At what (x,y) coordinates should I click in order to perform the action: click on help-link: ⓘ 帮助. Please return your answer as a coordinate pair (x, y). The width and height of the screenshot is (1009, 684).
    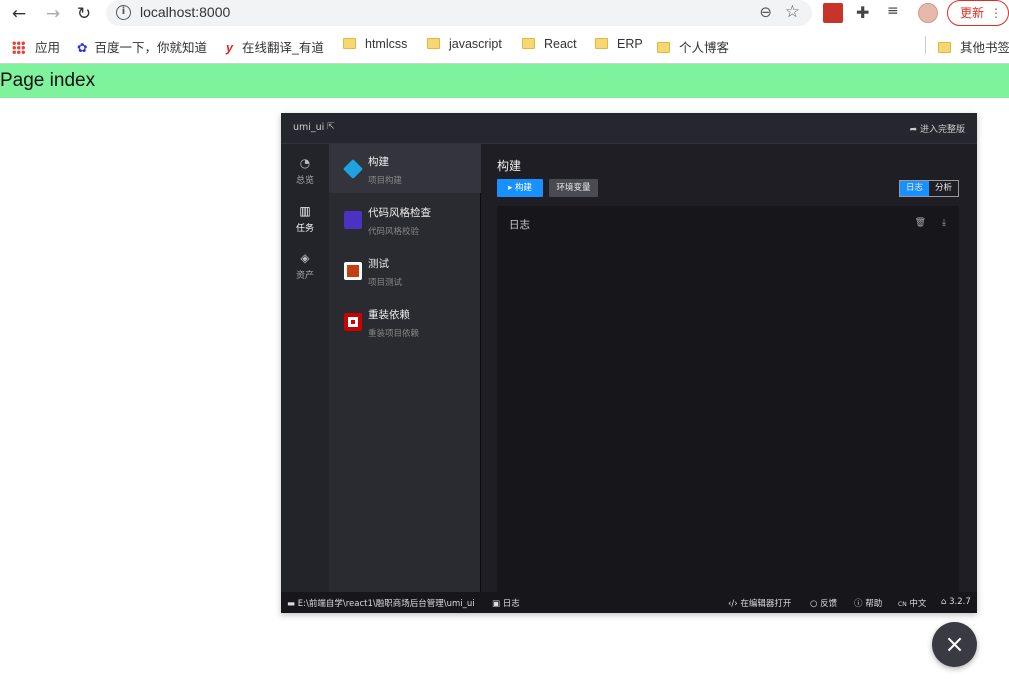
    Looking at the image, I should click on (868, 603).